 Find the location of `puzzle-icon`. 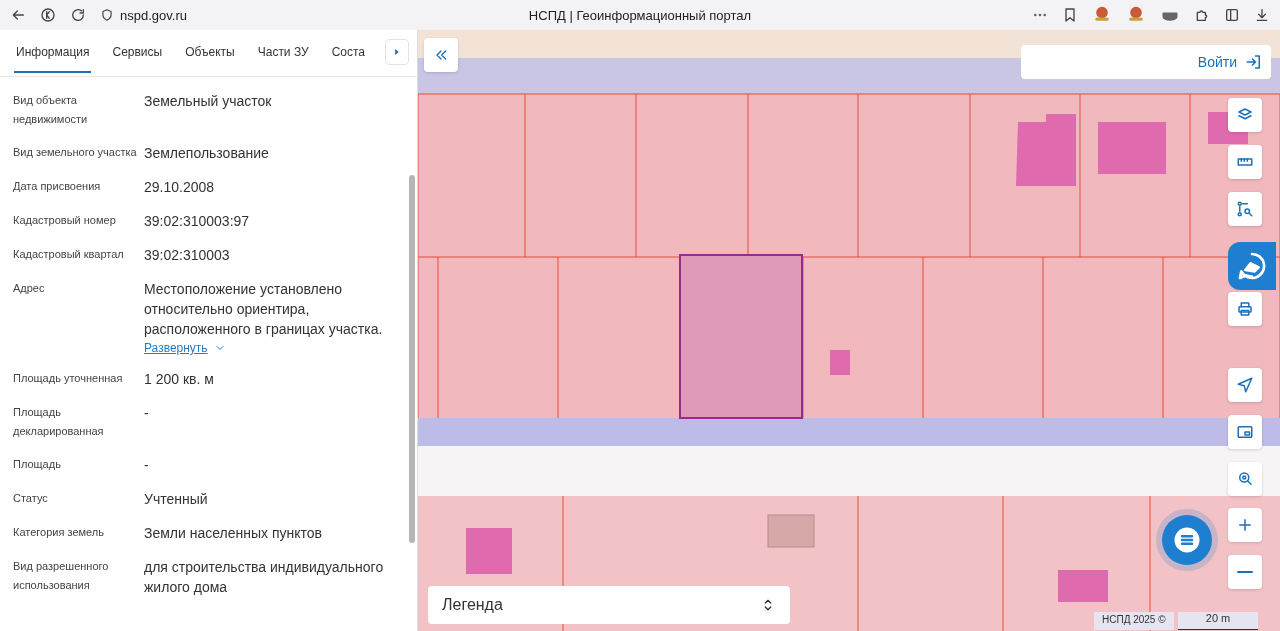

puzzle-icon is located at coordinates (1202, 15).